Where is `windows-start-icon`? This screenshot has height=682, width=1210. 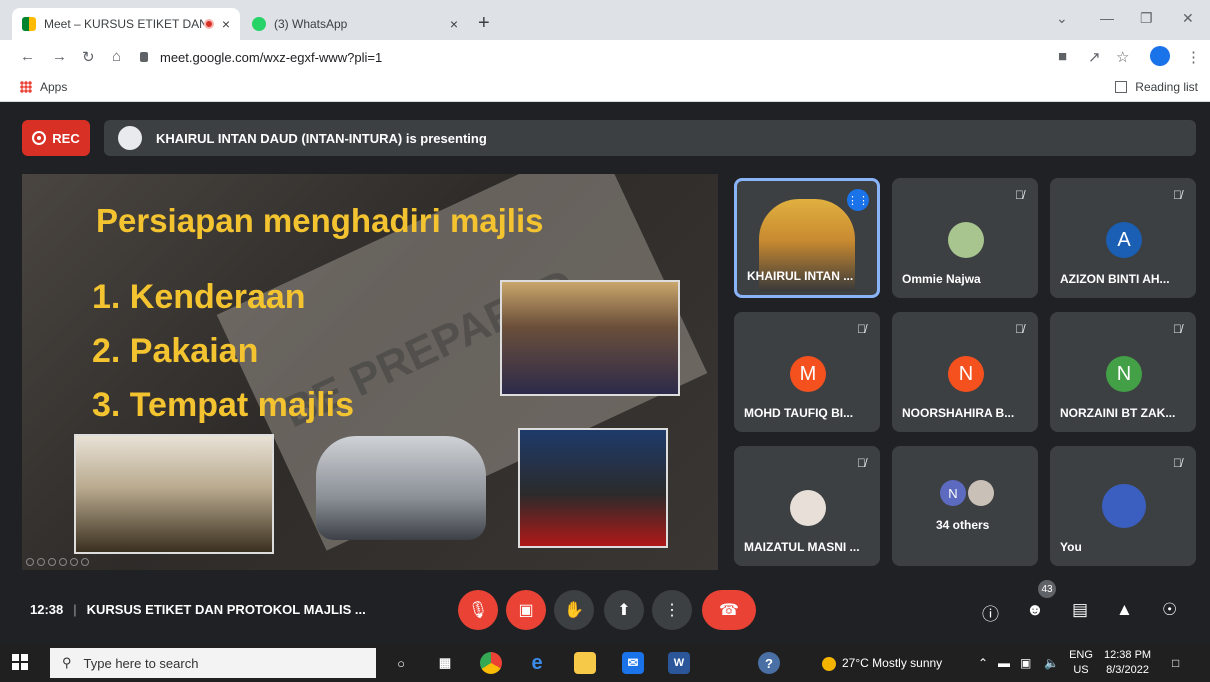
windows-start-icon is located at coordinates (20, 662).